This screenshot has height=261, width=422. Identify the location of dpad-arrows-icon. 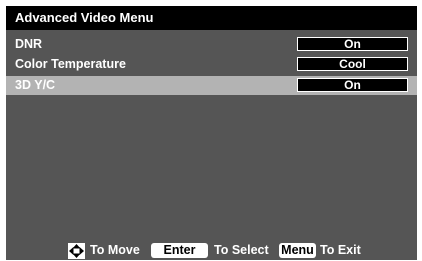
(76, 251).